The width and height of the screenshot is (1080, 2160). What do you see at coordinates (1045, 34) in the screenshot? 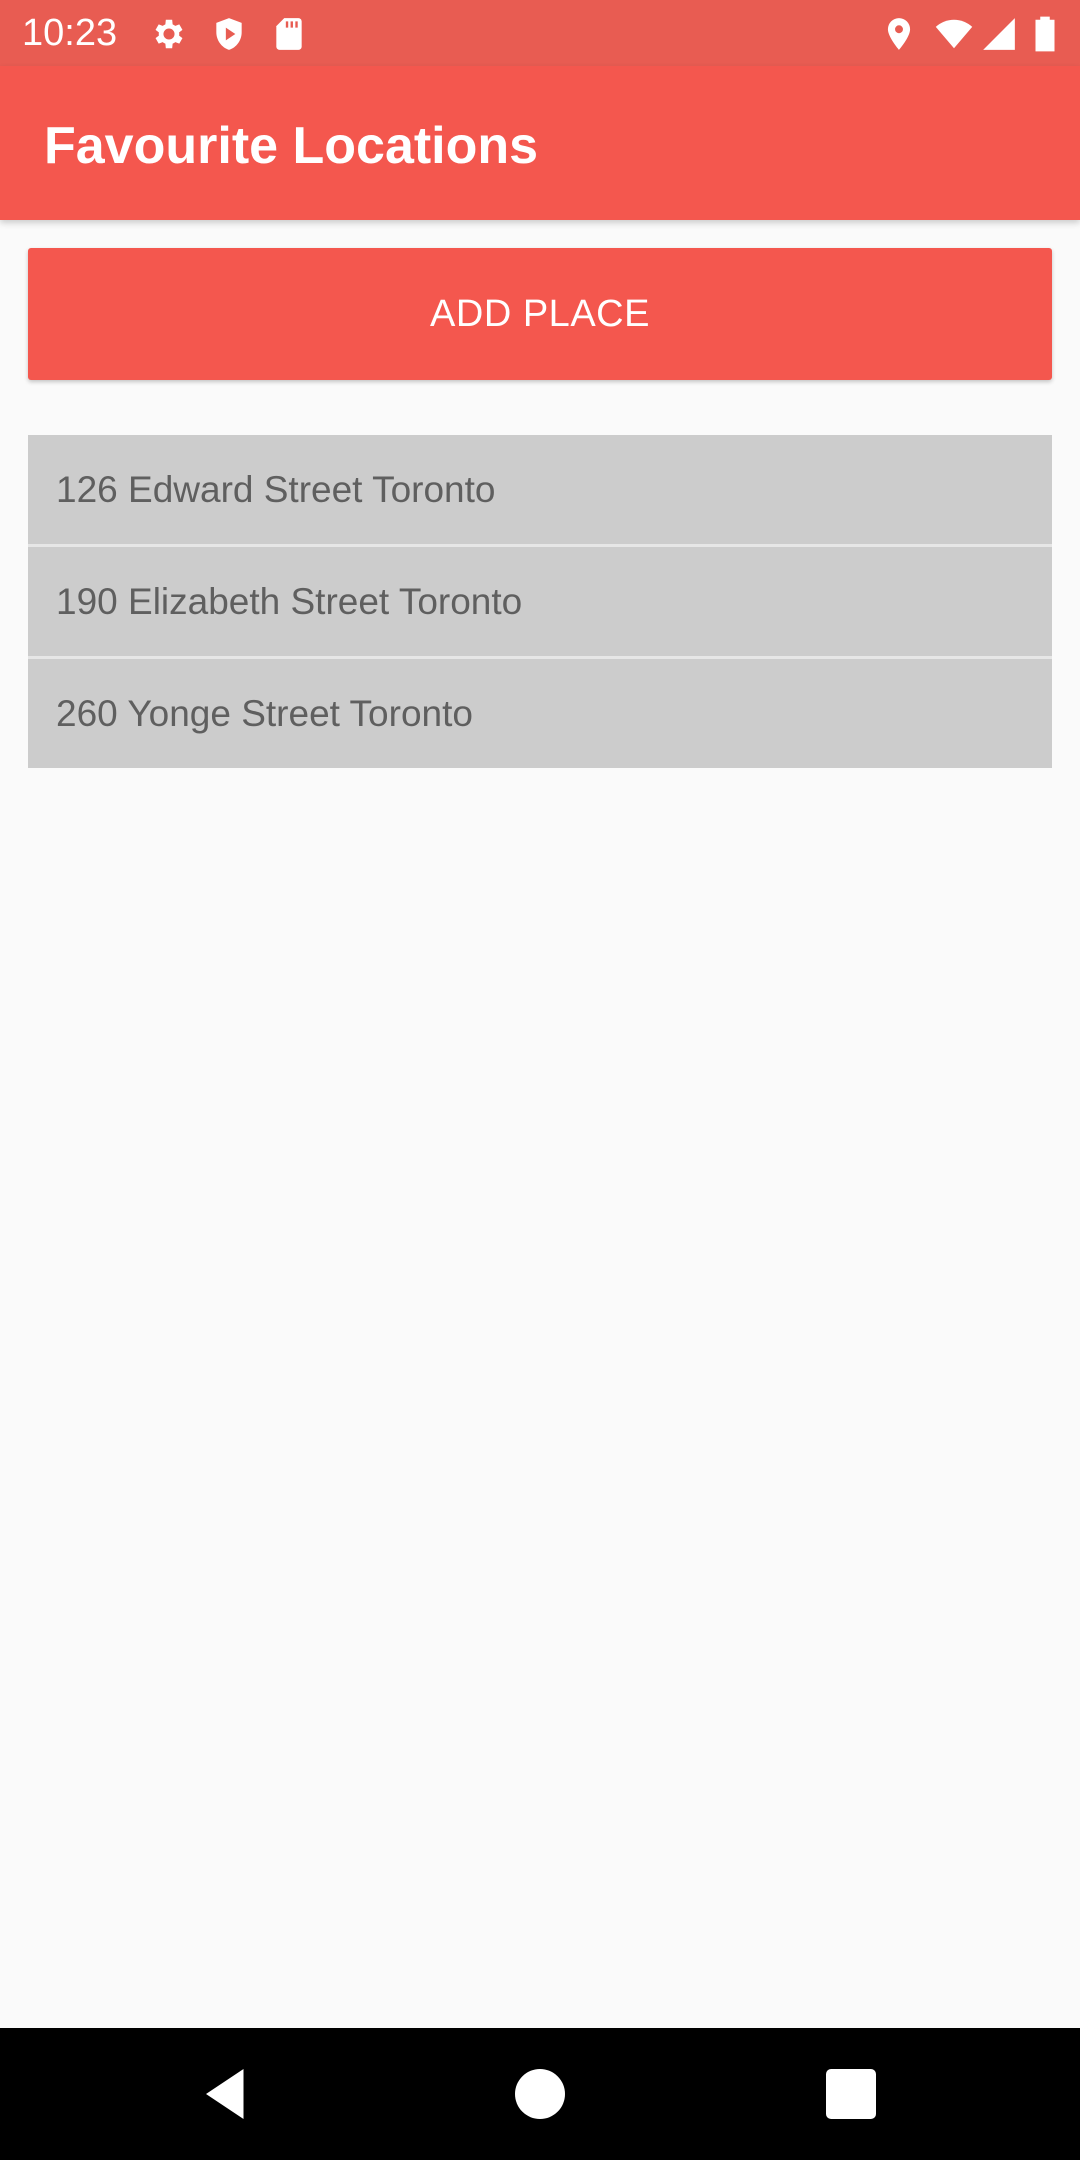
I see `battery-icon` at bounding box center [1045, 34].